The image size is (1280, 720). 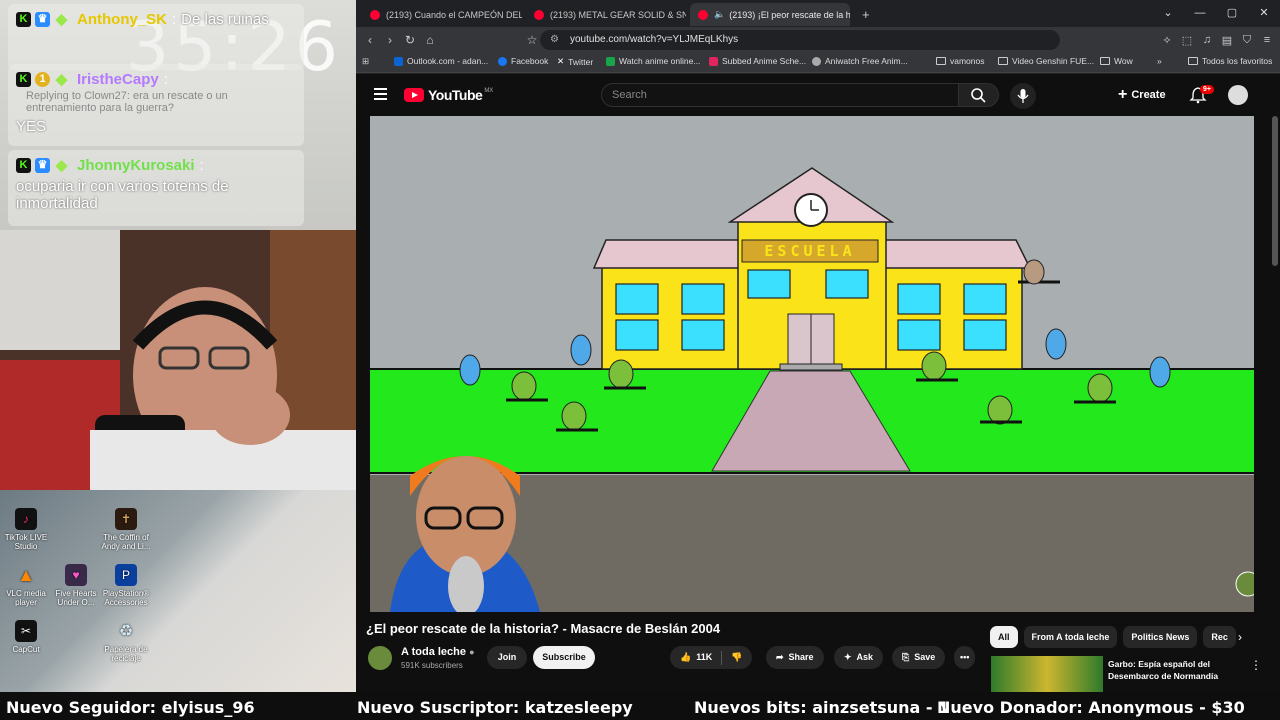 What do you see at coordinates (1116, 61) in the screenshot?
I see `bookmark-folder-wow: Wow` at bounding box center [1116, 61].